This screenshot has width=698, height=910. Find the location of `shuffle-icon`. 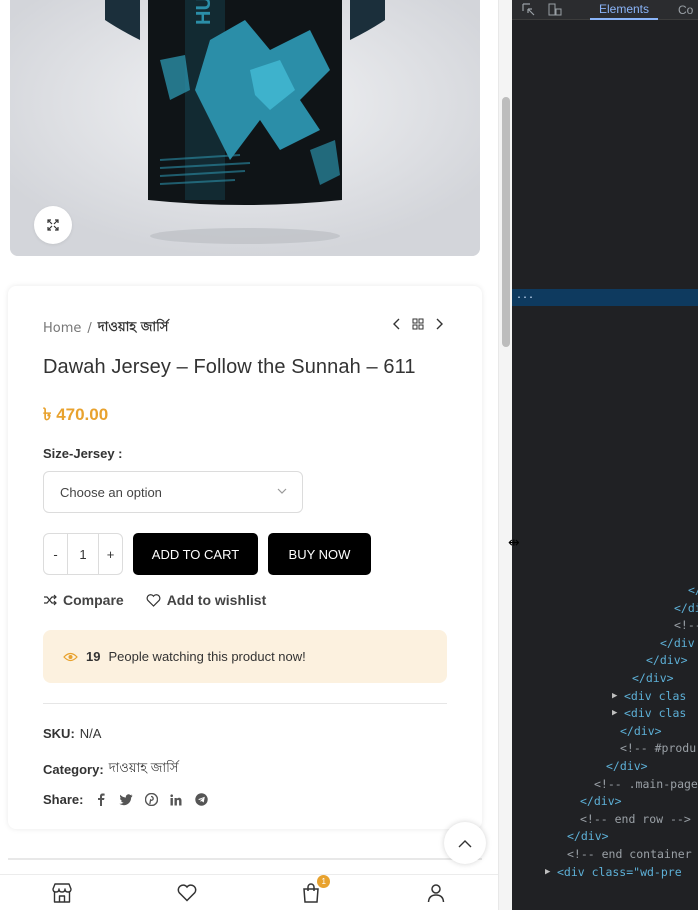

shuffle-icon is located at coordinates (50, 600).